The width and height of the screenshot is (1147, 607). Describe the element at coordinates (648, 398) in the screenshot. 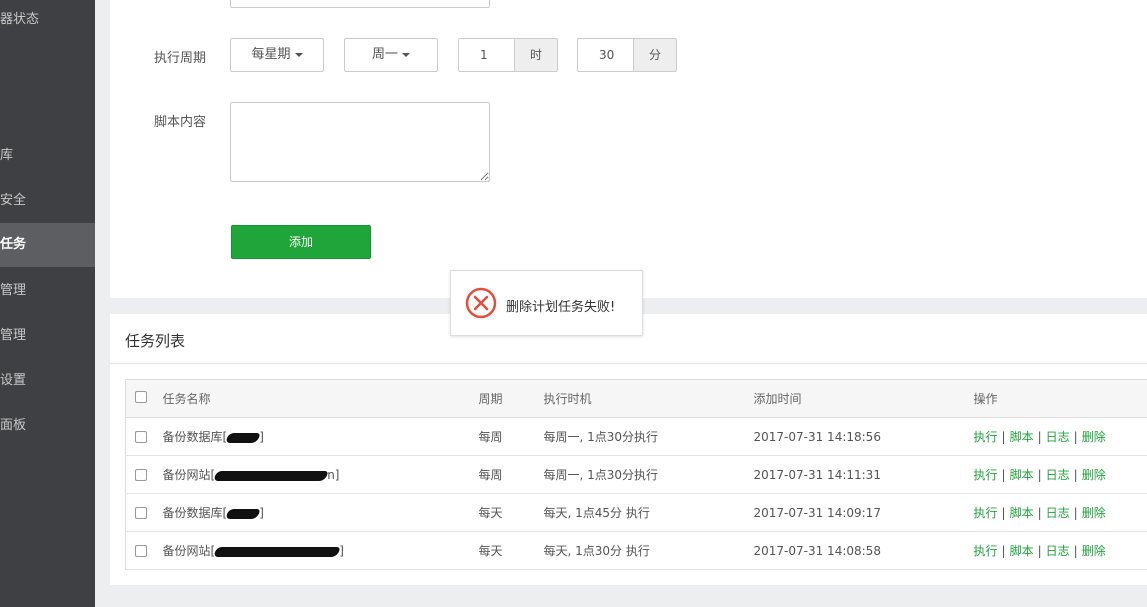

I see `column-header: 执行时机` at that location.